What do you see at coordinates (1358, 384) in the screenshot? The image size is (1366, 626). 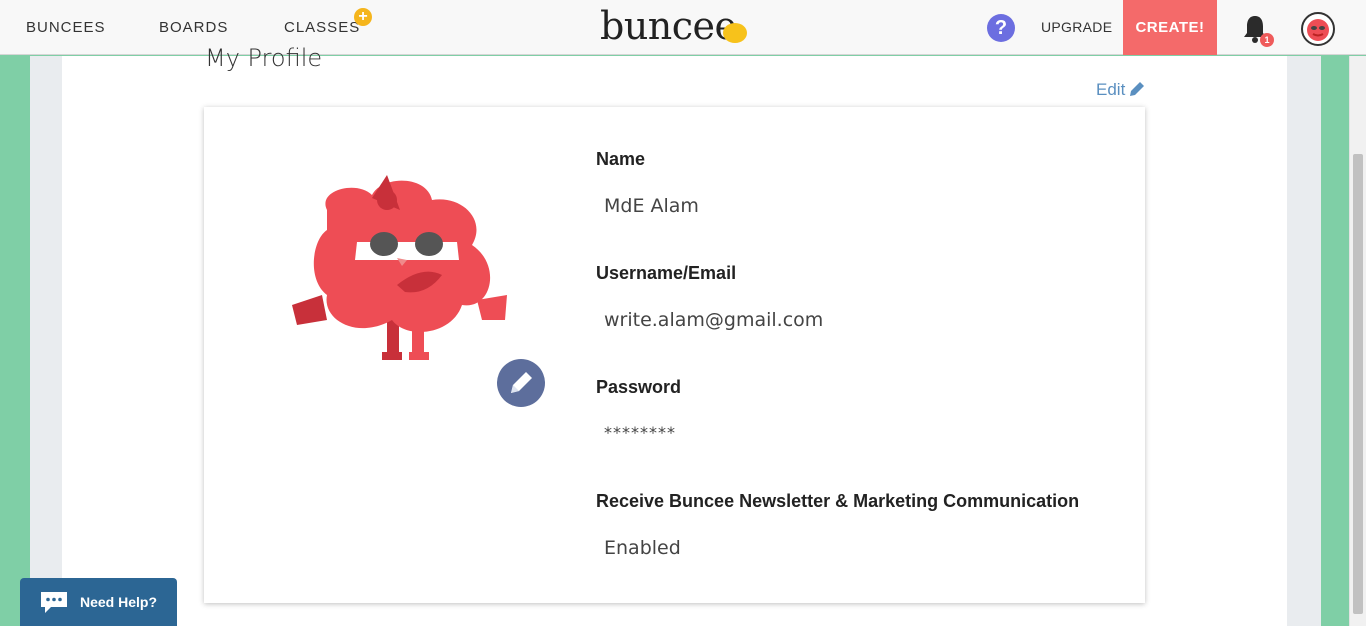 I see `scrollbar-thumb` at bounding box center [1358, 384].